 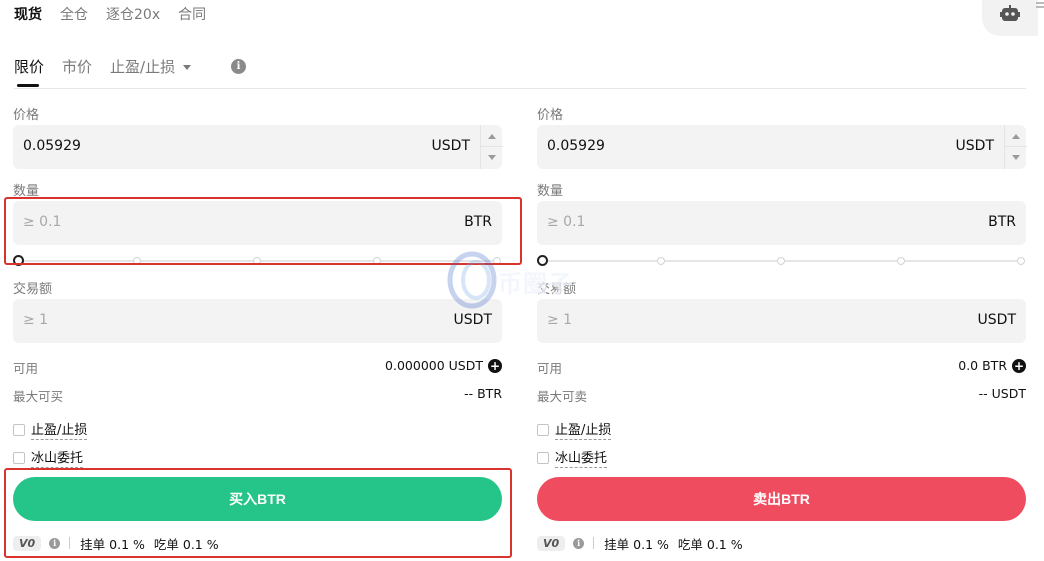 I want to click on sell-amount-label: 数量, so click(x=550, y=191).